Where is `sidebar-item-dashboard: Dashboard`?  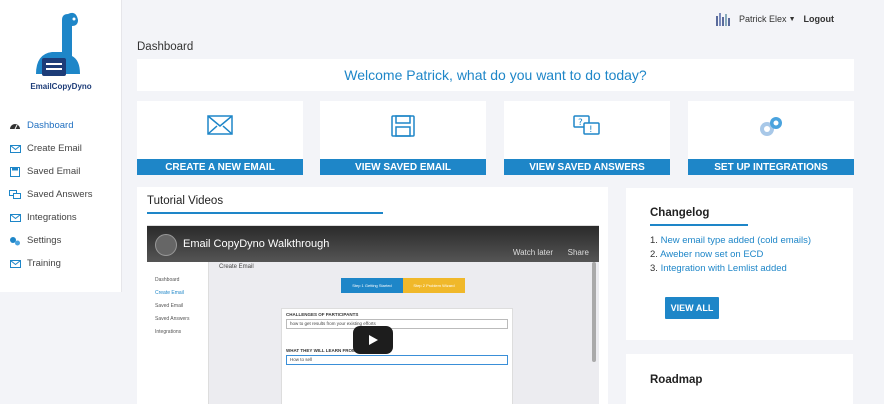
sidebar-item-dashboard: Dashboard is located at coordinates (61, 125).